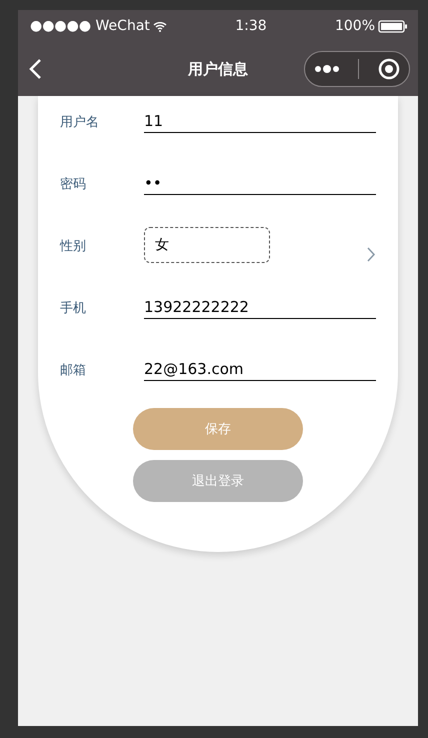  I want to click on carrier-text: ●●●●● WeChat, so click(90, 26).